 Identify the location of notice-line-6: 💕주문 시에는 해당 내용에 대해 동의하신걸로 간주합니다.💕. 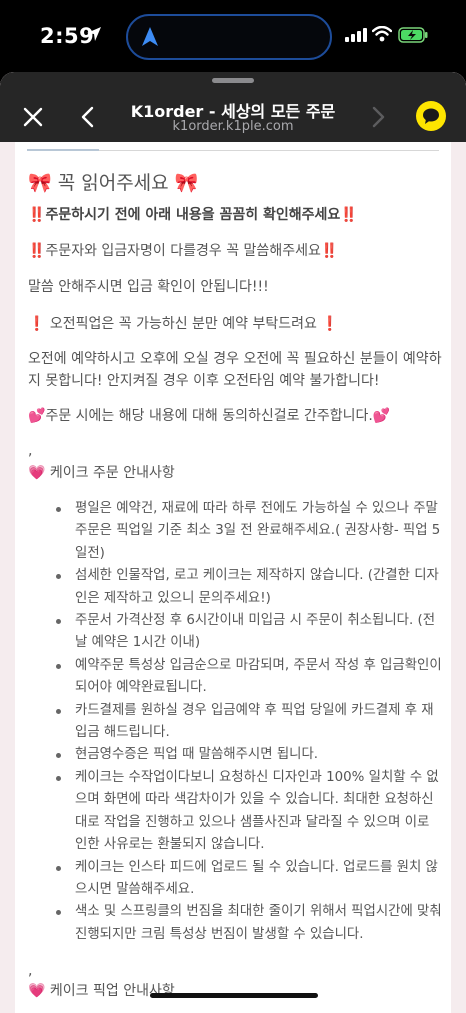
(234, 416).